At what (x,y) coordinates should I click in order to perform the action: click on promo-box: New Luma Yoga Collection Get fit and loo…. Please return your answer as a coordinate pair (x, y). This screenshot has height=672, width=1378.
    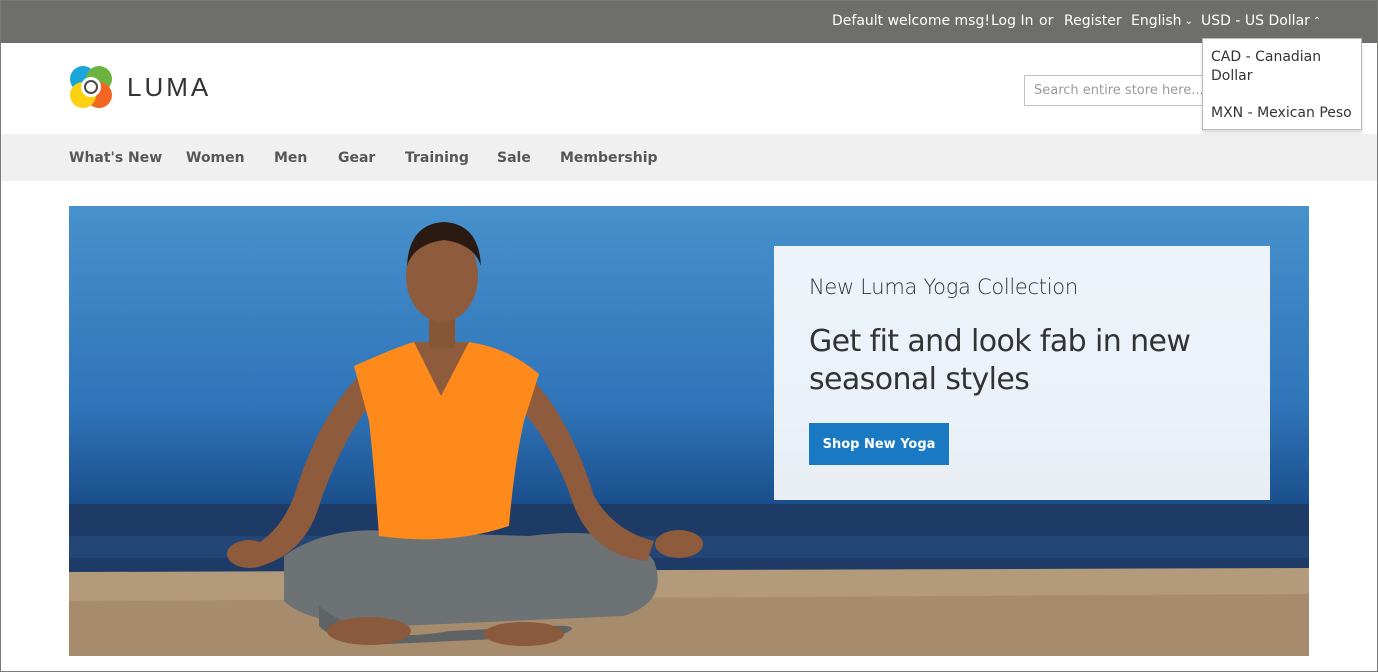
    Looking at the image, I should click on (1022, 373).